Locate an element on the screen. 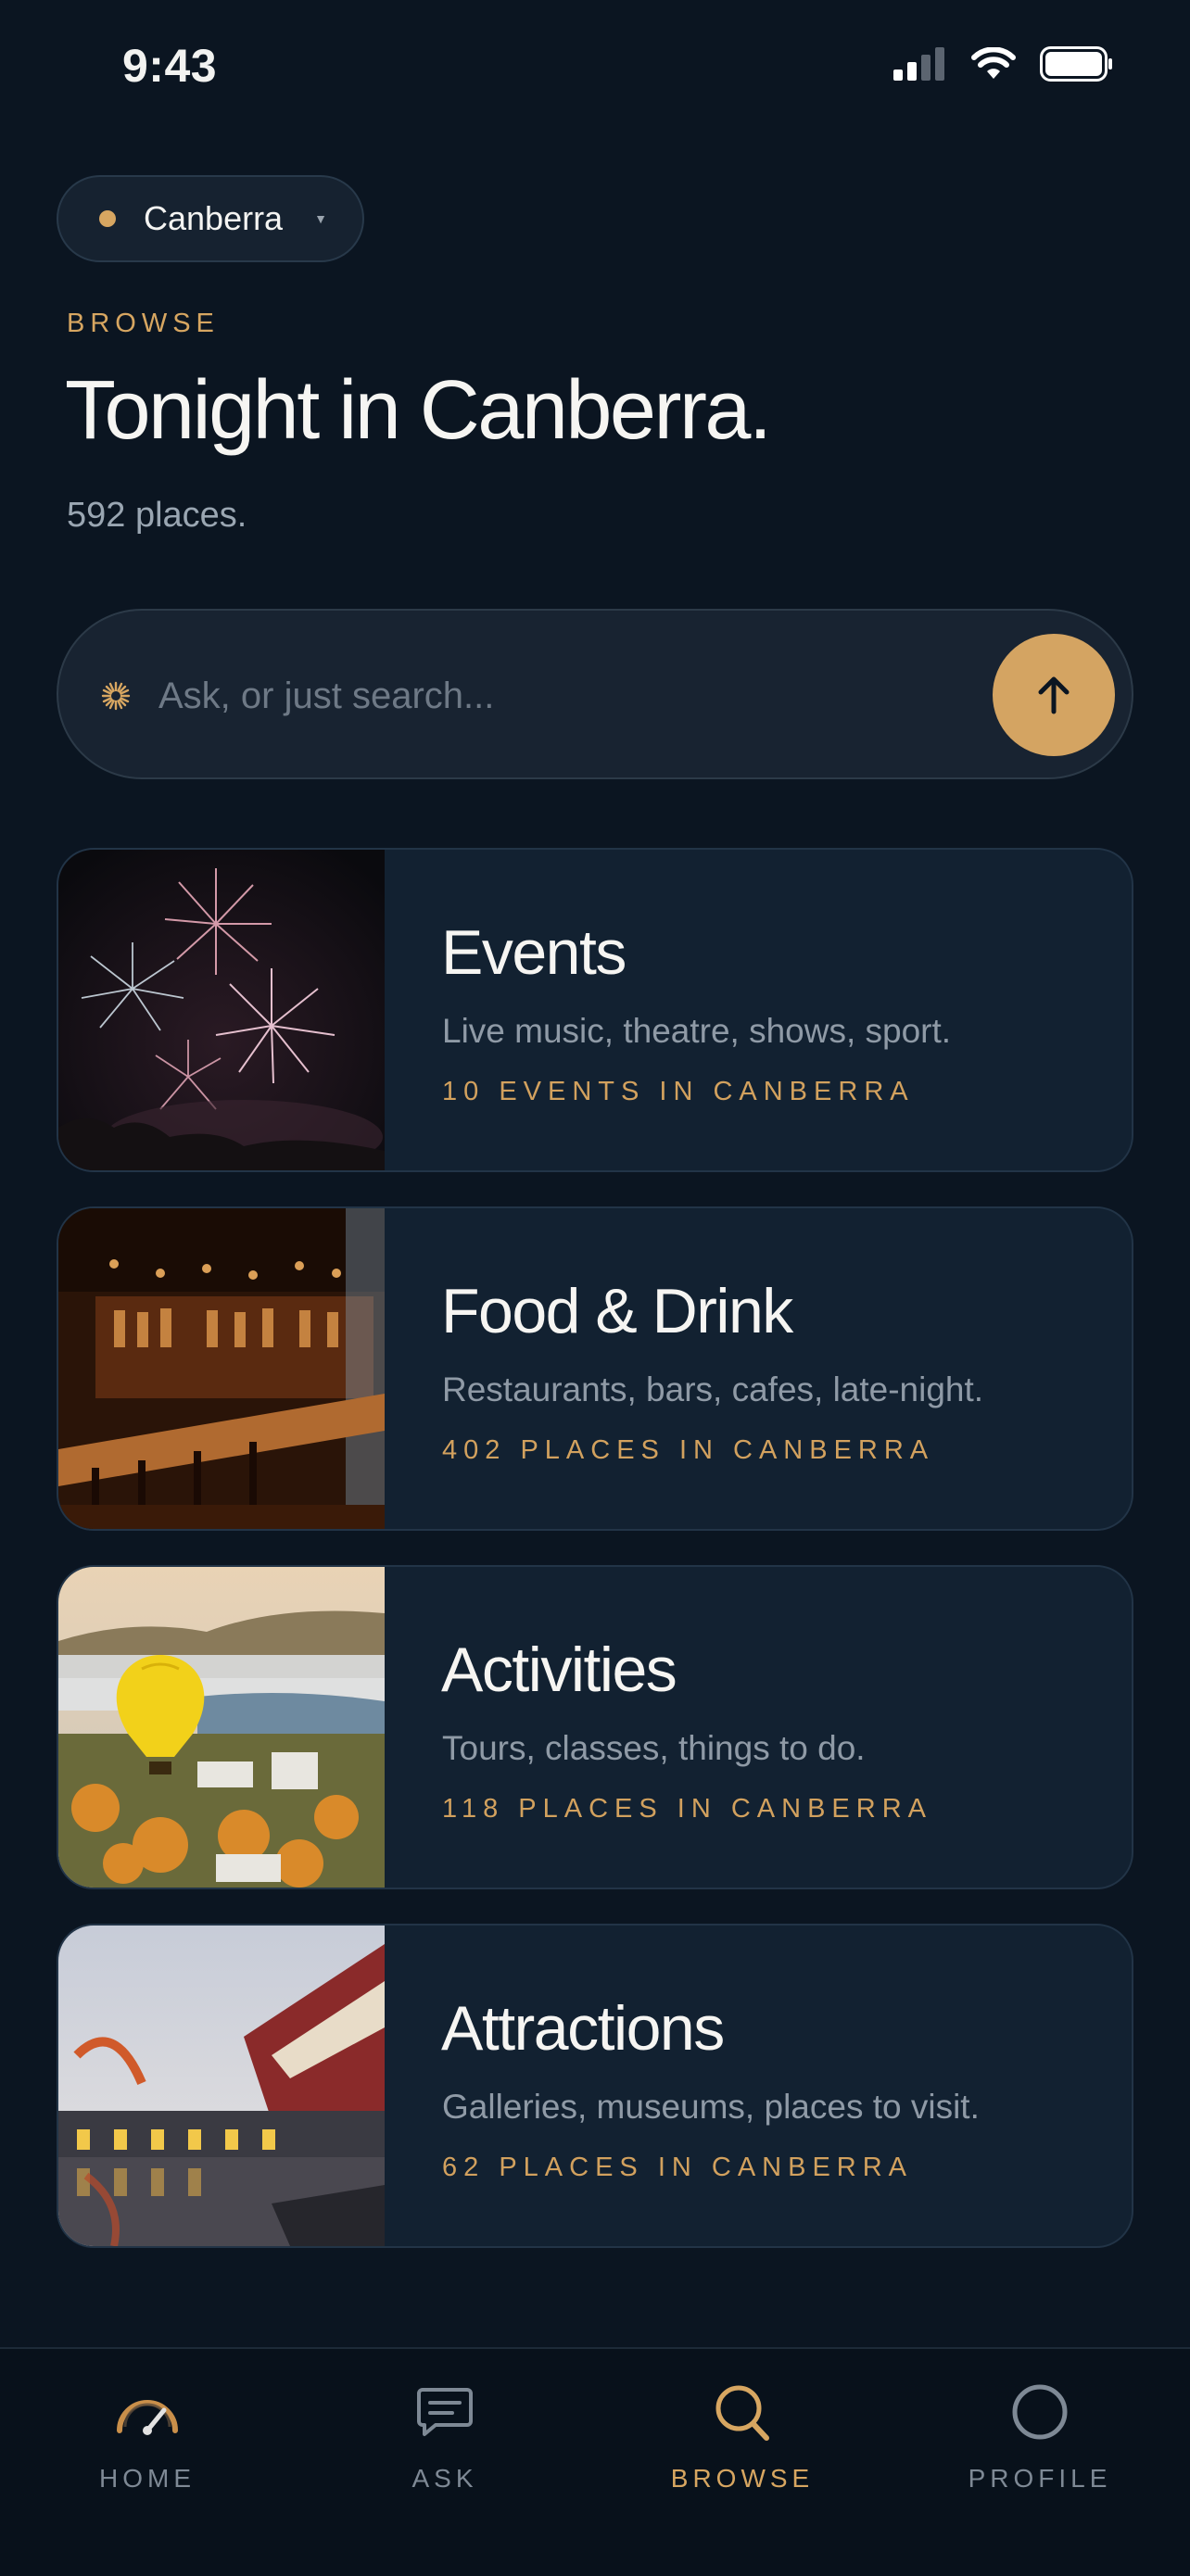 The width and height of the screenshot is (1190, 2576). tab-label: PROFILE is located at coordinates (1040, 2479).